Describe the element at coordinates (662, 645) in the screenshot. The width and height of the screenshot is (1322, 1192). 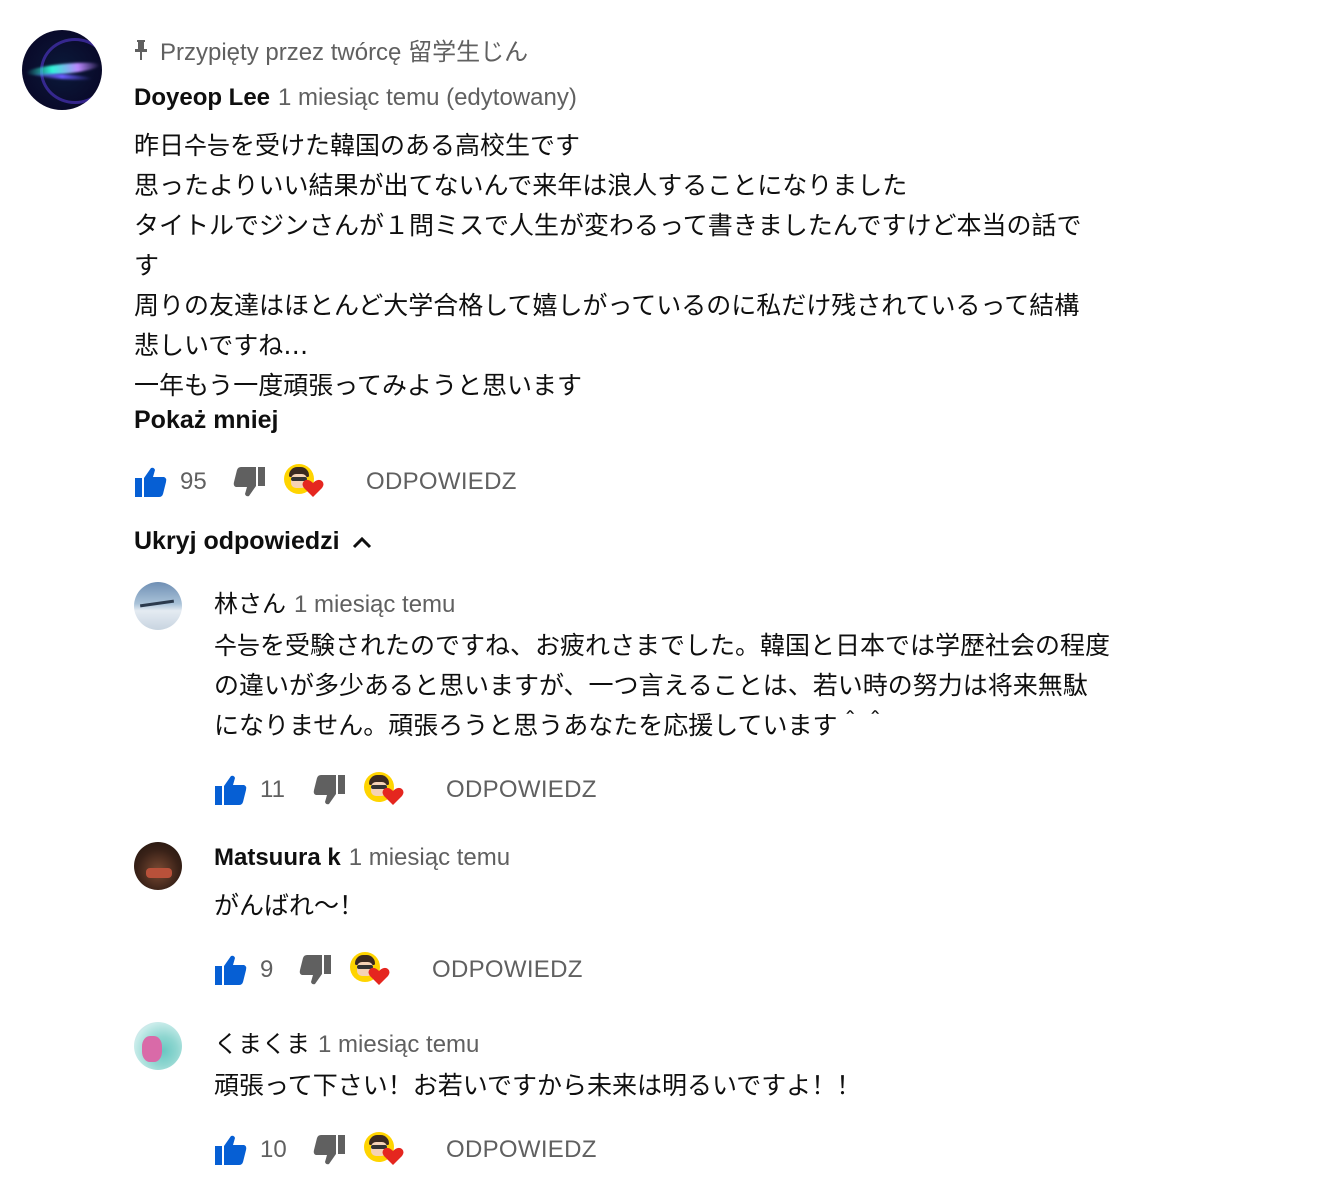
I see `comment-line: 수능を受験されたのですね、お疲れさまでした。韓国と日本では学歴社会の程度` at that location.